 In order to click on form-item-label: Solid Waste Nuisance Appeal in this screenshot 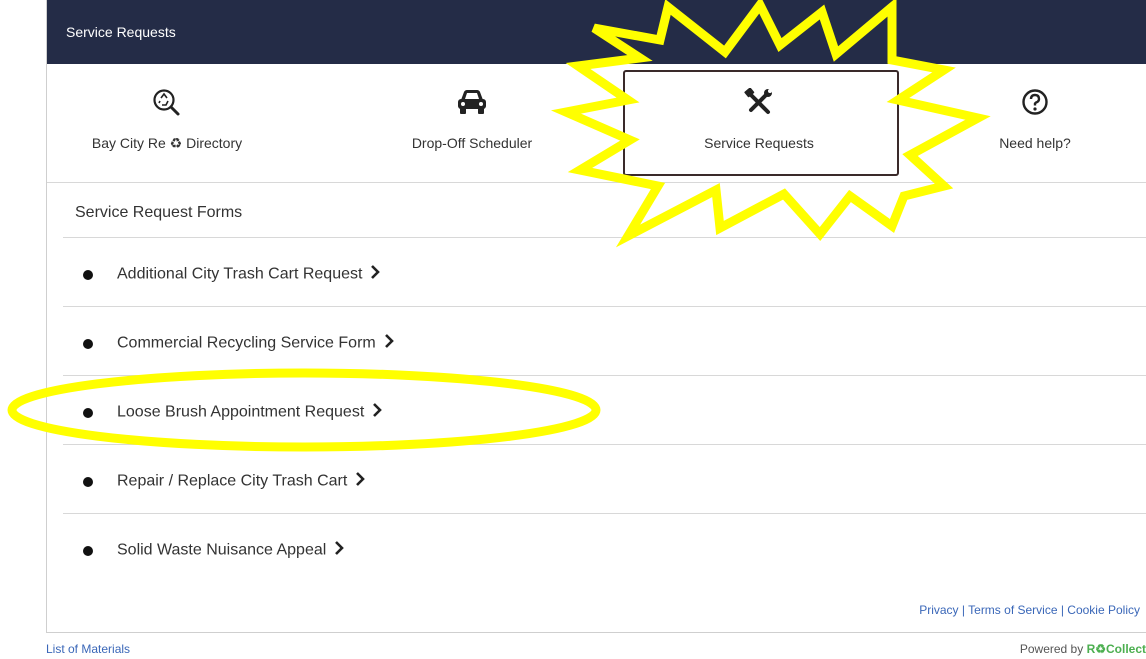, I will do `click(222, 550)`.